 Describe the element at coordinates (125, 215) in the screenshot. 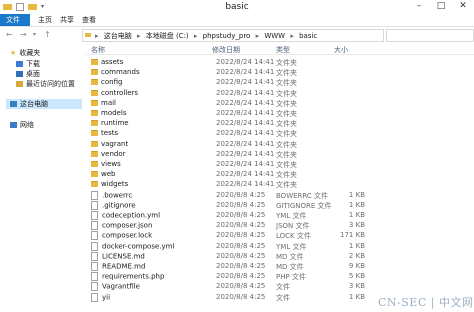

I see `file-name-cell: codeception.yml` at that location.